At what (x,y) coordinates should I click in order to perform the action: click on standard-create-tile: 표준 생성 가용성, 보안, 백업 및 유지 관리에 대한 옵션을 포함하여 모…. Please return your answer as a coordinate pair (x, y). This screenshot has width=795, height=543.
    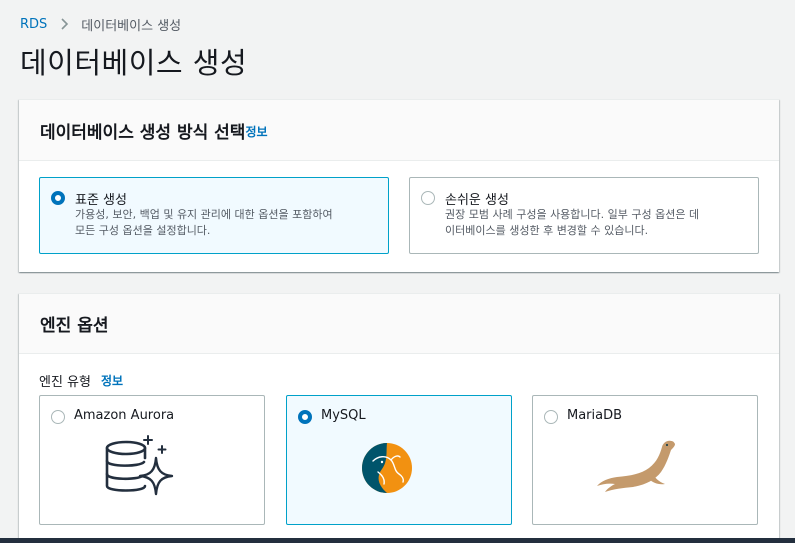
    Looking at the image, I should click on (214, 215).